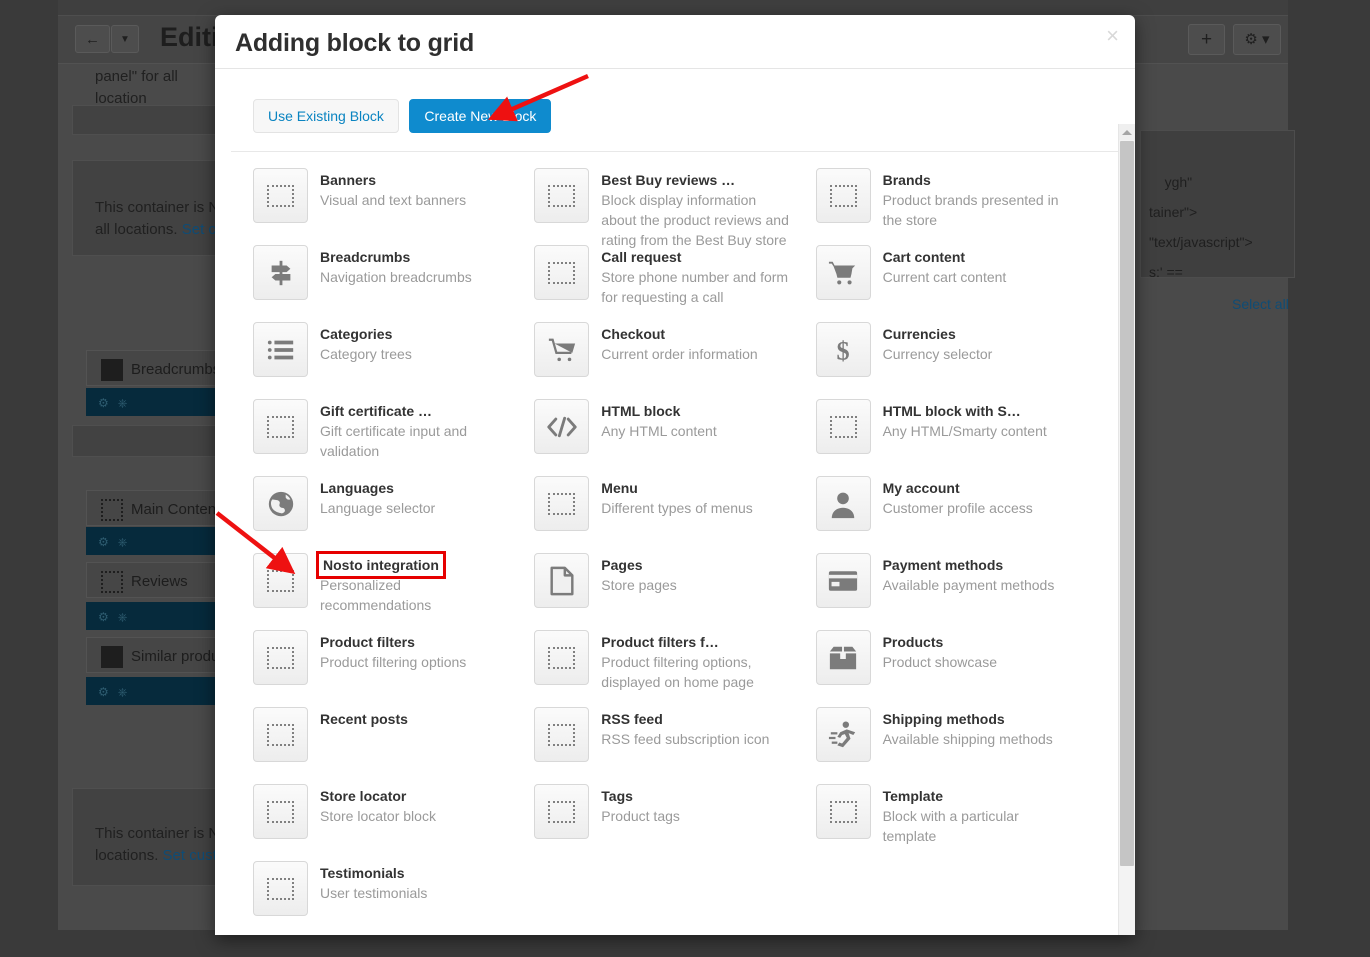 This screenshot has width=1370, height=957. Describe the element at coordinates (970, 210) in the screenshot. I see `block-type-description: Product brands presented in the store` at that location.